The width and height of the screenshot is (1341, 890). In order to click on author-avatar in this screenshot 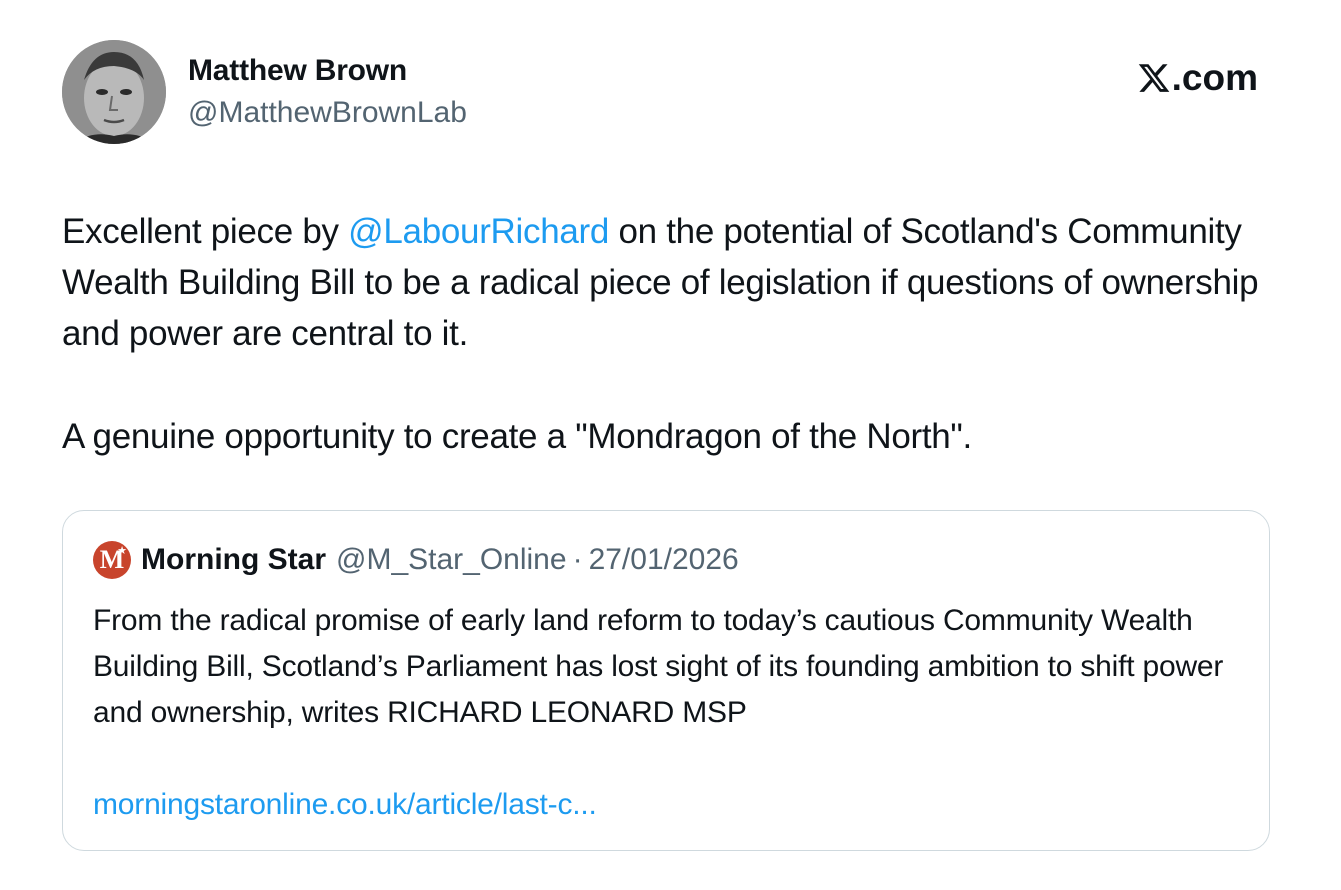, I will do `click(114, 92)`.